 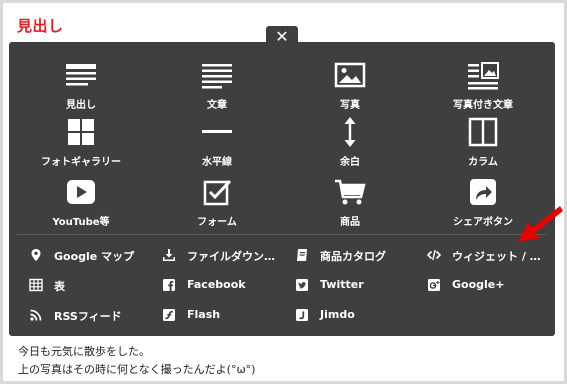 I want to click on element-photo-text: 写真付き文章, so click(x=483, y=88).